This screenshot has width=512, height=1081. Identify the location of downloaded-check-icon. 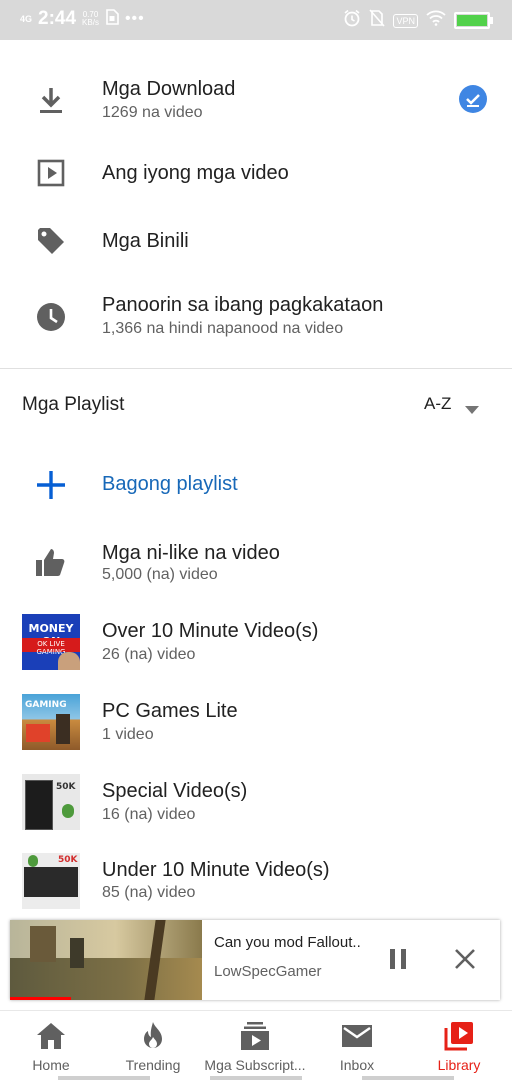
(473, 99).